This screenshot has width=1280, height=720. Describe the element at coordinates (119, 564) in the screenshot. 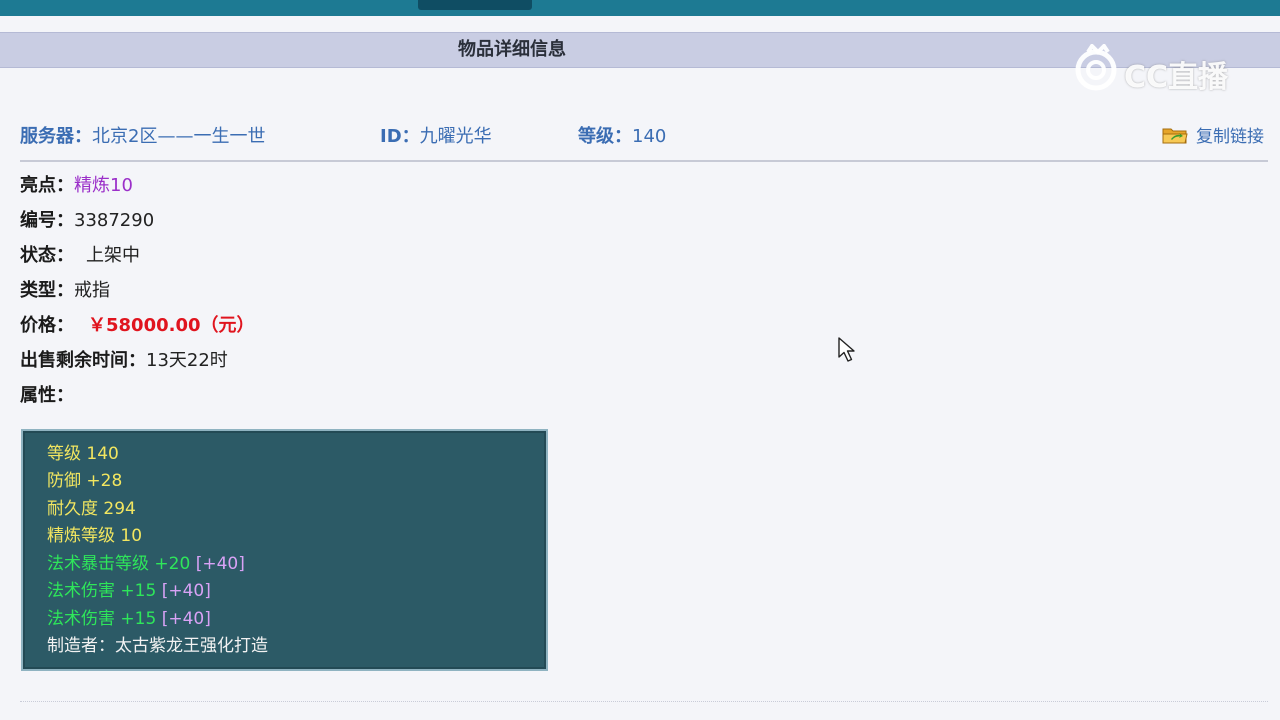

I see `attr-magic-crit-main: 法术暴击等级 +20` at that location.